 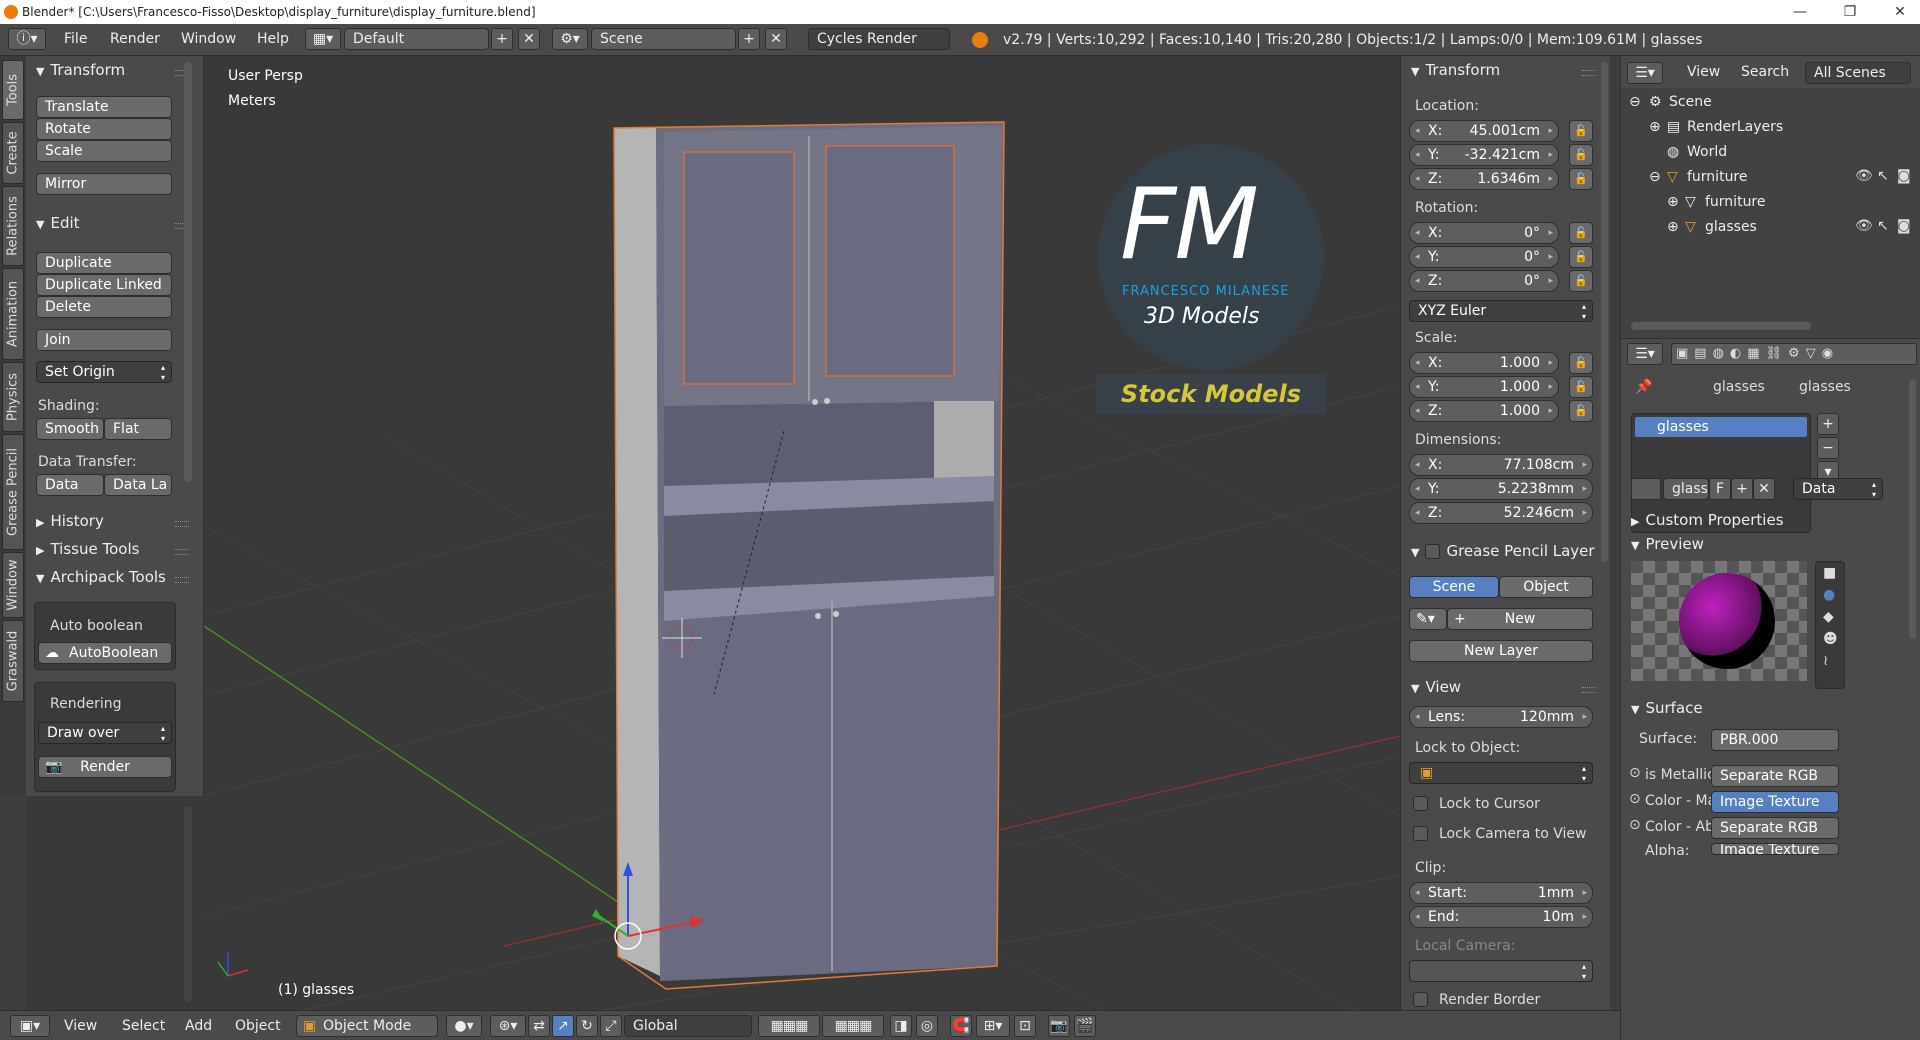 What do you see at coordinates (105, 653) in the screenshot?
I see `autoboolean-button: ☁ AutoBoolean` at bounding box center [105, 653].